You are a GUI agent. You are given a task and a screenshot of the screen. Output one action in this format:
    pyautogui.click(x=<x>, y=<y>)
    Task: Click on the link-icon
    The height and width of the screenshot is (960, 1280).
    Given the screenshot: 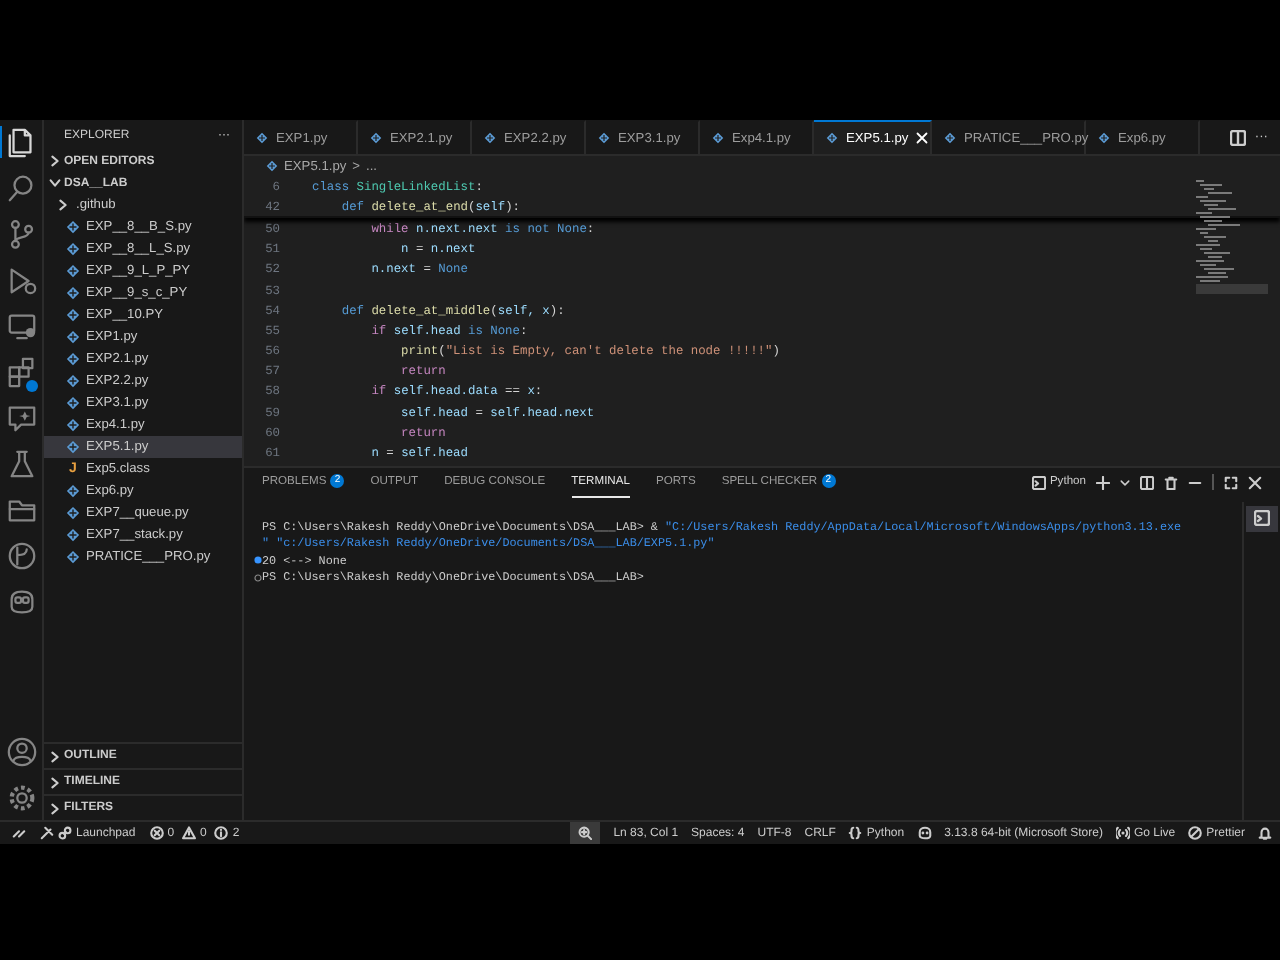 What is the action you would take?
    pyautogui.click(x=65, y=833)
    